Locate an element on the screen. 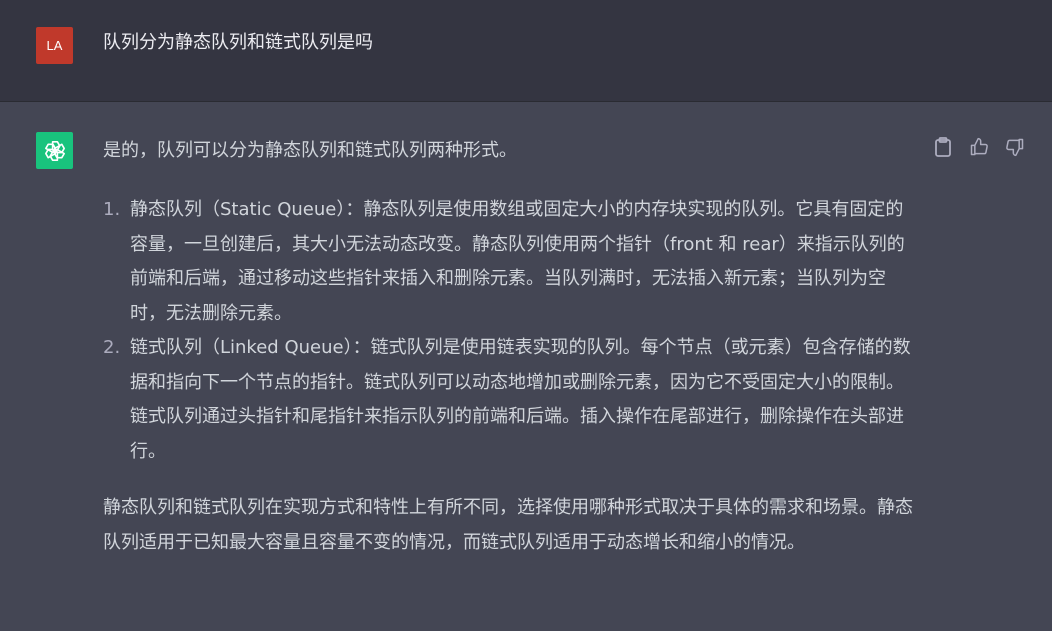 The height and width of the screenshot is (631, 1052). thumbs-down-icon is located at coordinates (1015, 147).